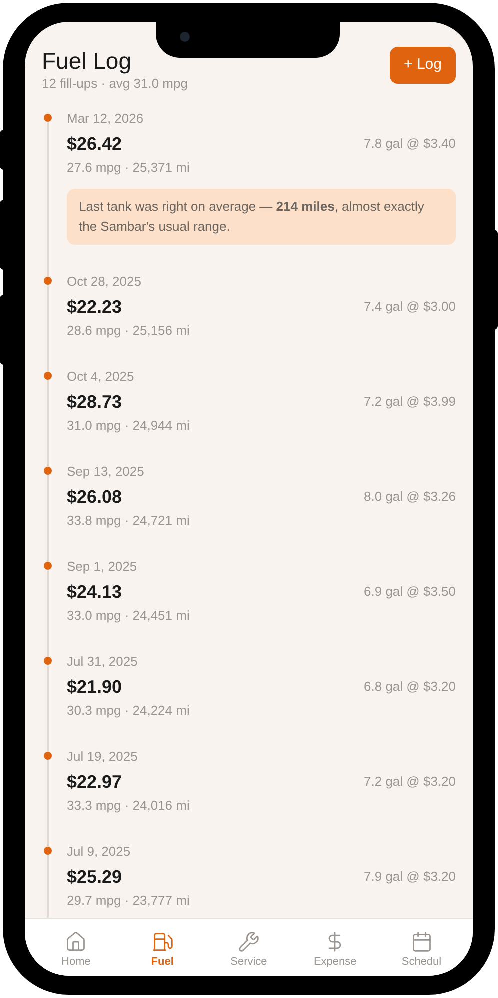 This screenshot has height=998, width=498. Describe the element at coordinates (410, 307) in the screenshot. I see `entry-volume: 7.4 gal @ $3.00` at that location.